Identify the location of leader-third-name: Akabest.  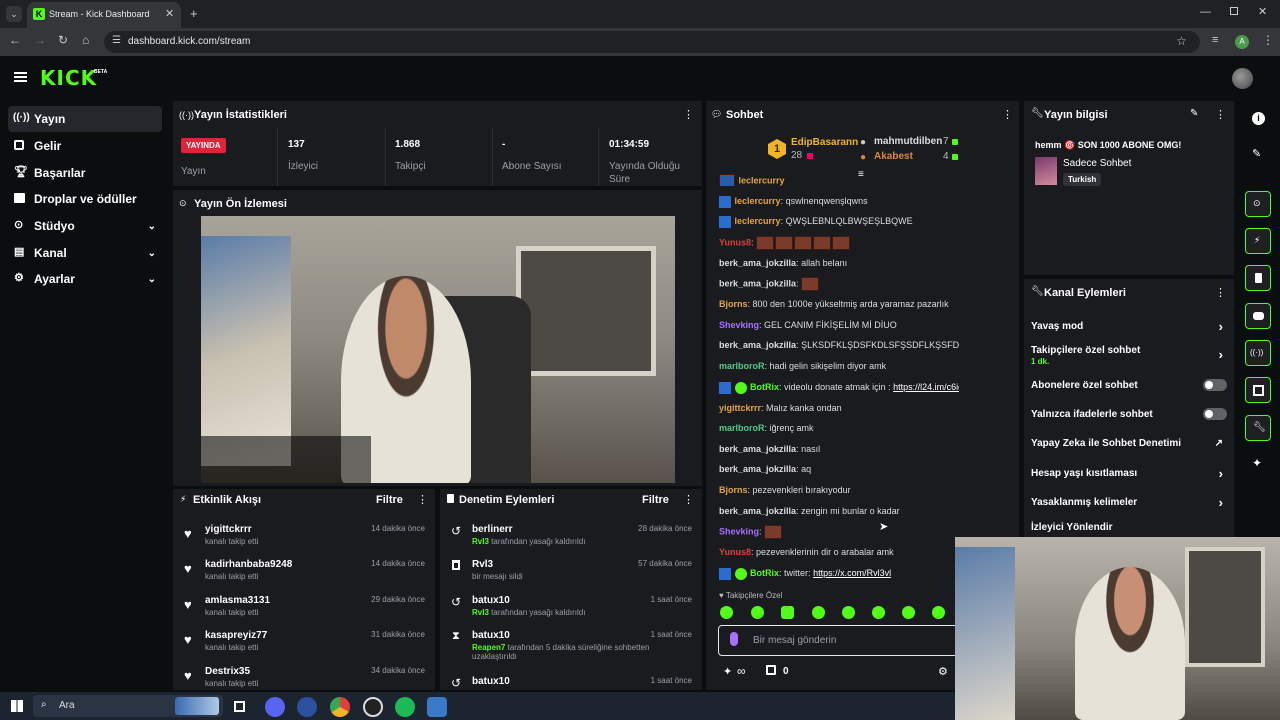
(893, 156).